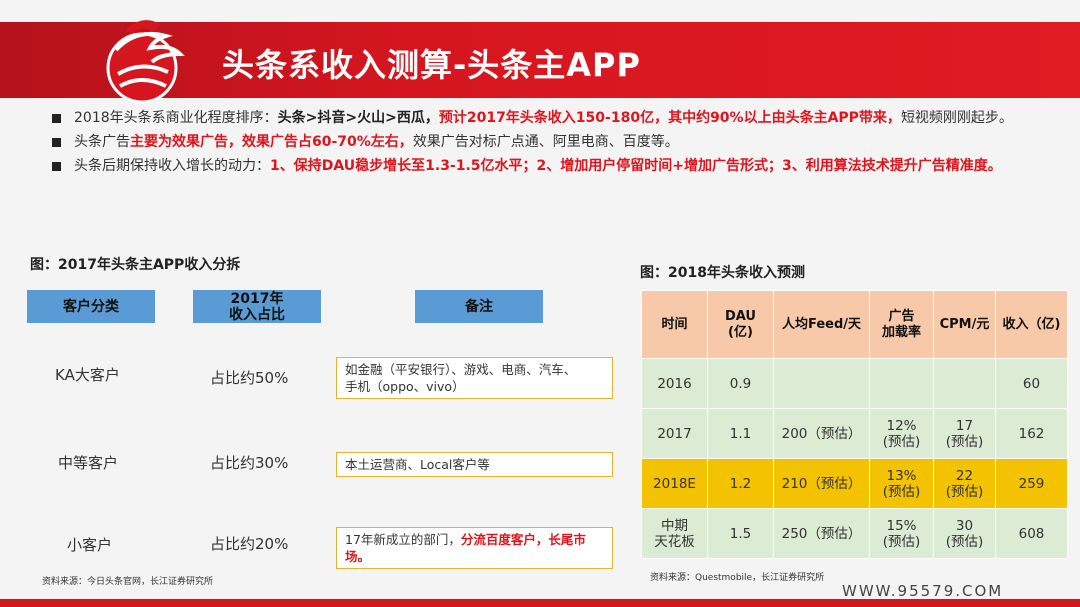 Image resolution: width=1080 pixels, height=607 pixels. I want to click on row2-share: 占比约30%, so click(249, 463).